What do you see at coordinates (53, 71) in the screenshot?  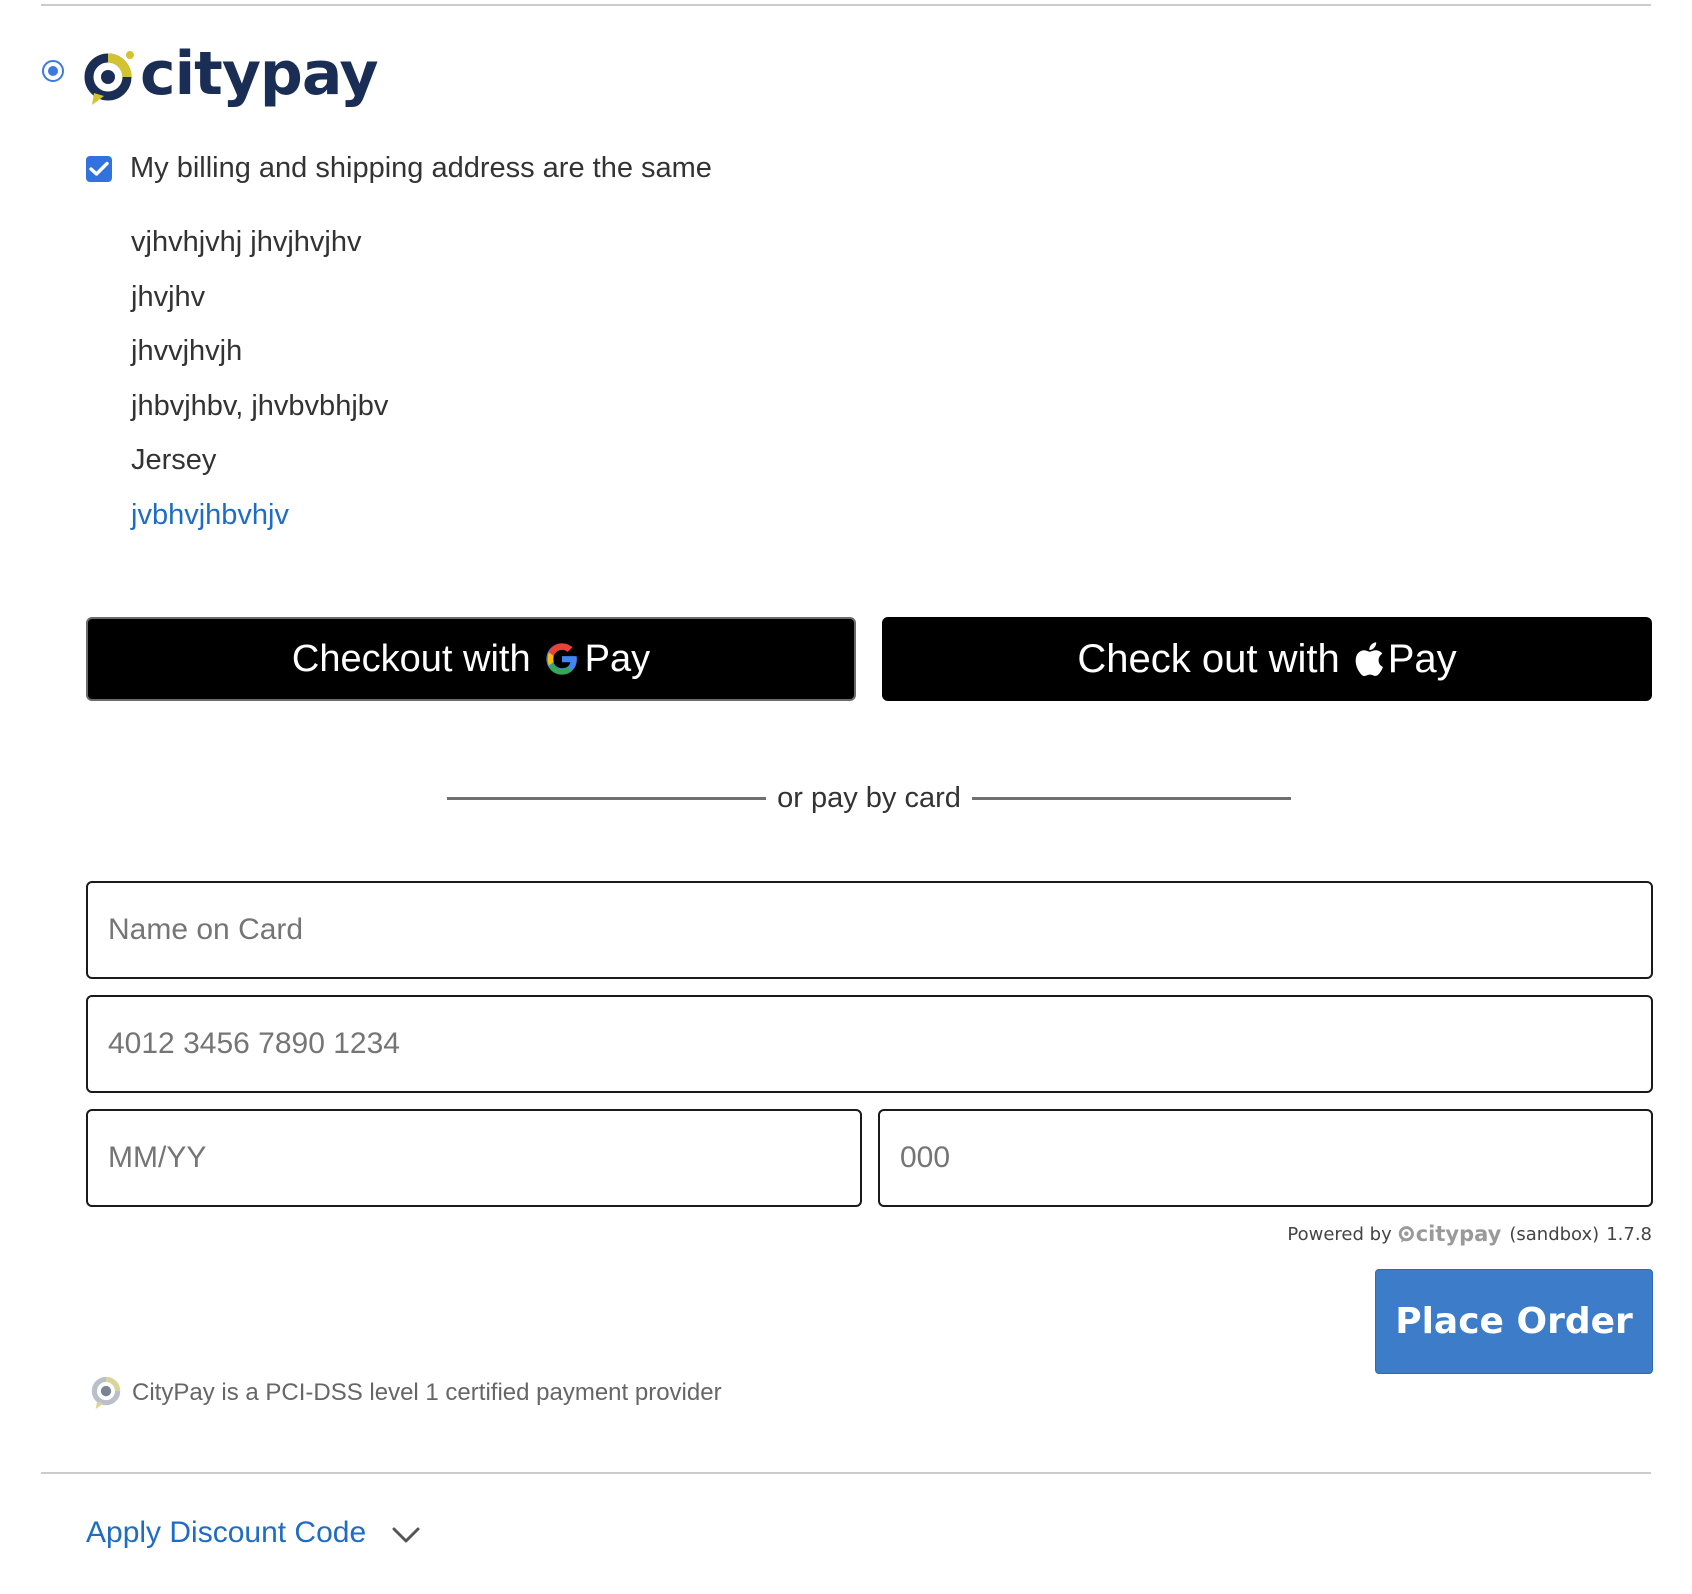 I see `payment-method-radio` at bounding box center [53, 71].